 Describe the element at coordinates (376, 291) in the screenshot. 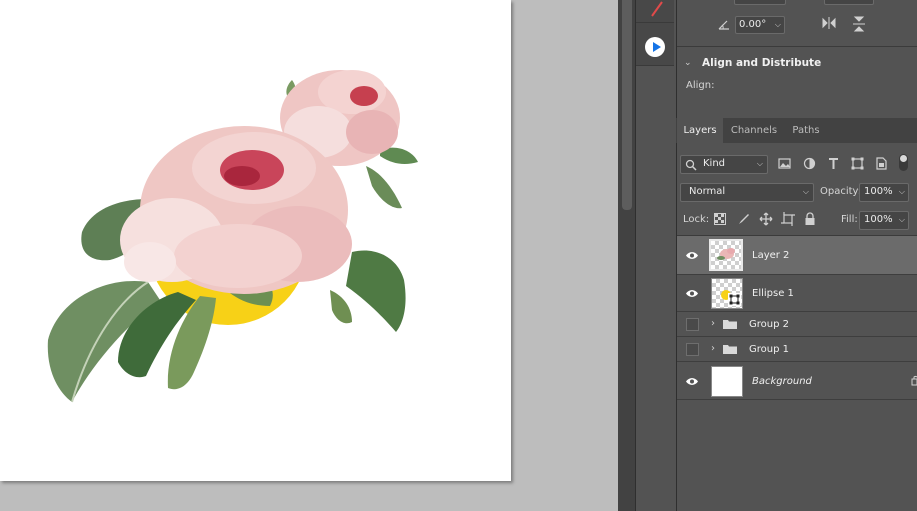

I see `leaf-right-lower` at that location.